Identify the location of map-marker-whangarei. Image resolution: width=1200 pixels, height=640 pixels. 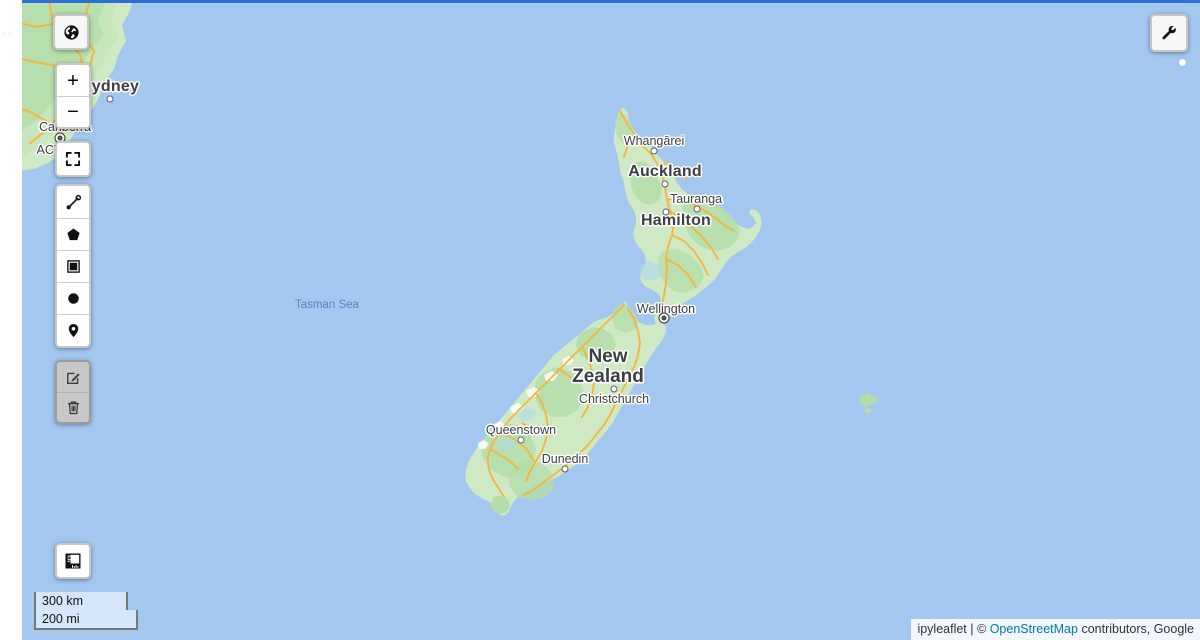
(654, 151).